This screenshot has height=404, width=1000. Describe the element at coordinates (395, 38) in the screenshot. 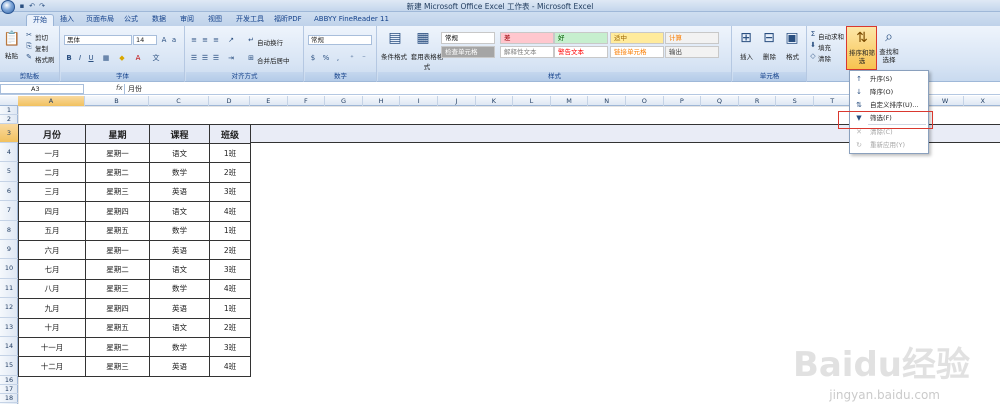

I see `conditional-format-icon: ▤` at that location.